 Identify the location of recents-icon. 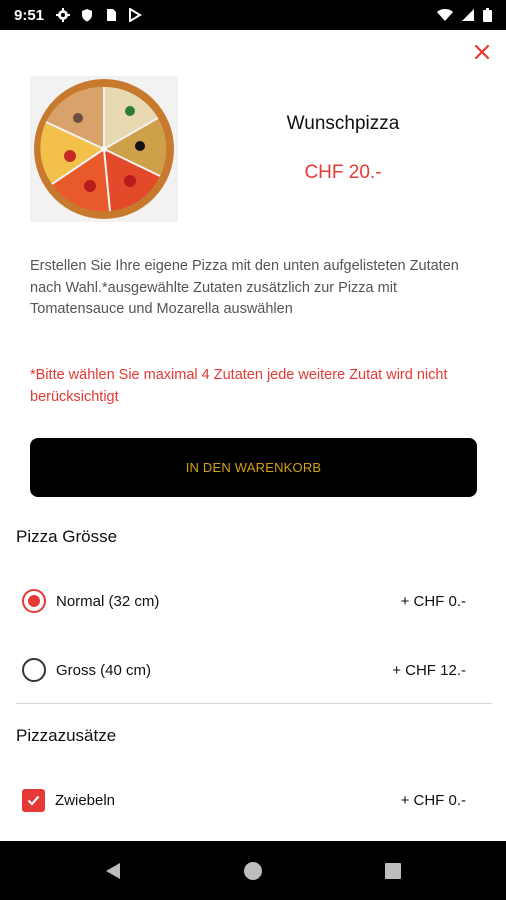
(393, 870).